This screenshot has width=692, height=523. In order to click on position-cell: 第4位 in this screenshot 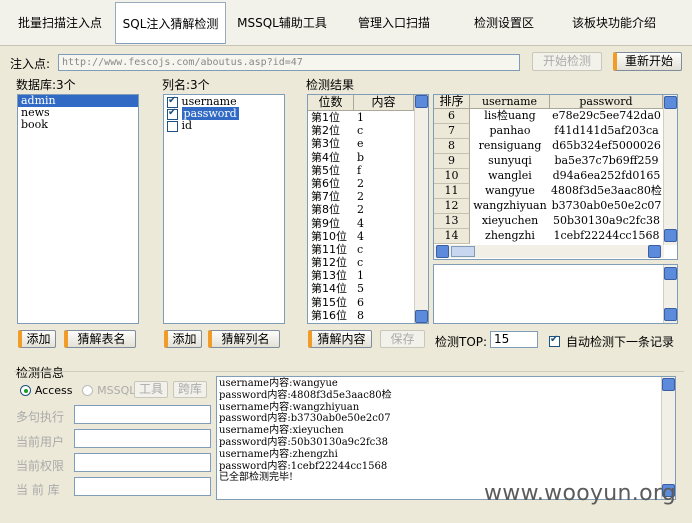, I will do `click(325, 157)`.